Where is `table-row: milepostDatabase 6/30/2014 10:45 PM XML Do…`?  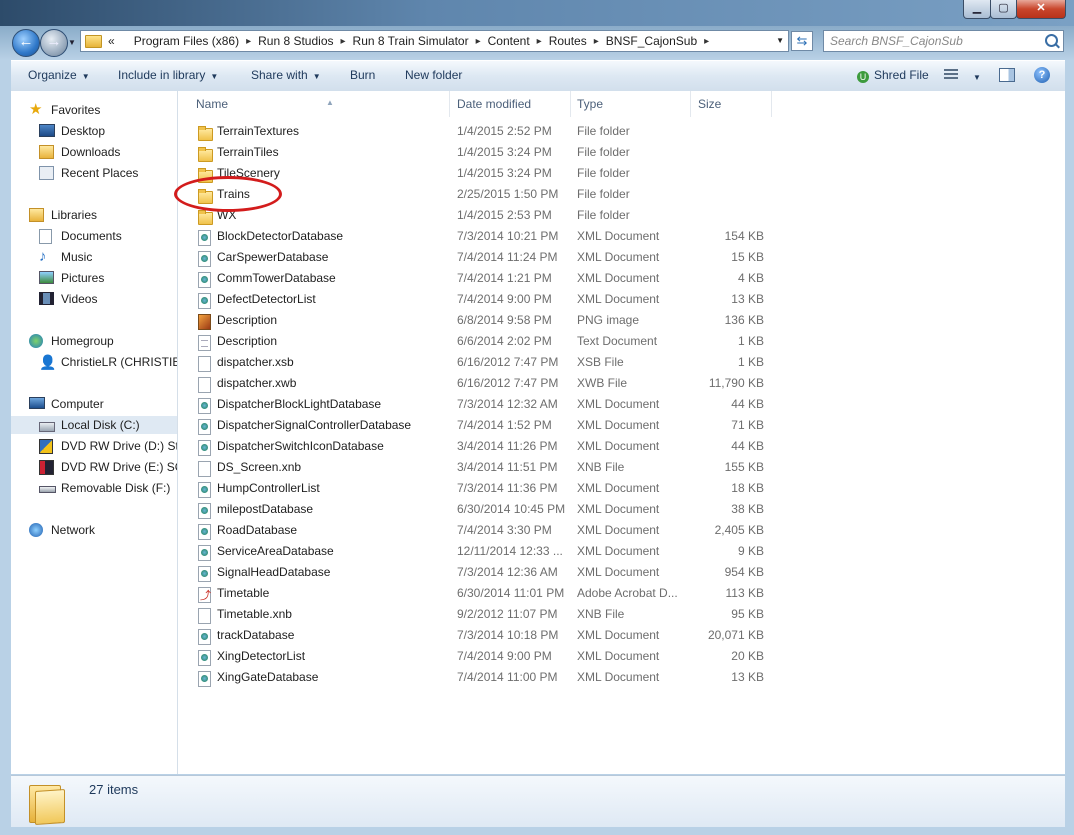 table-row: milepostDatabase 6/30/2014 10:45 PM XML Do… is located at coordinates (621, 510).